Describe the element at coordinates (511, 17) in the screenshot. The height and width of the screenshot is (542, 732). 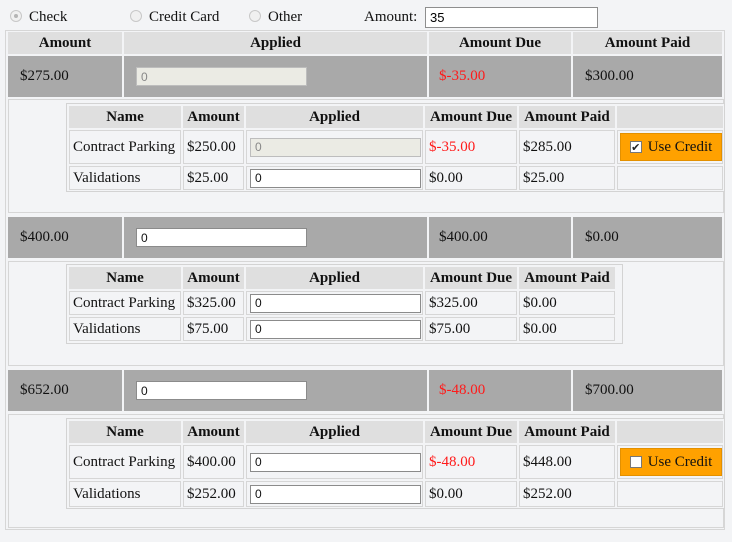
I see `amount-input` at that location.